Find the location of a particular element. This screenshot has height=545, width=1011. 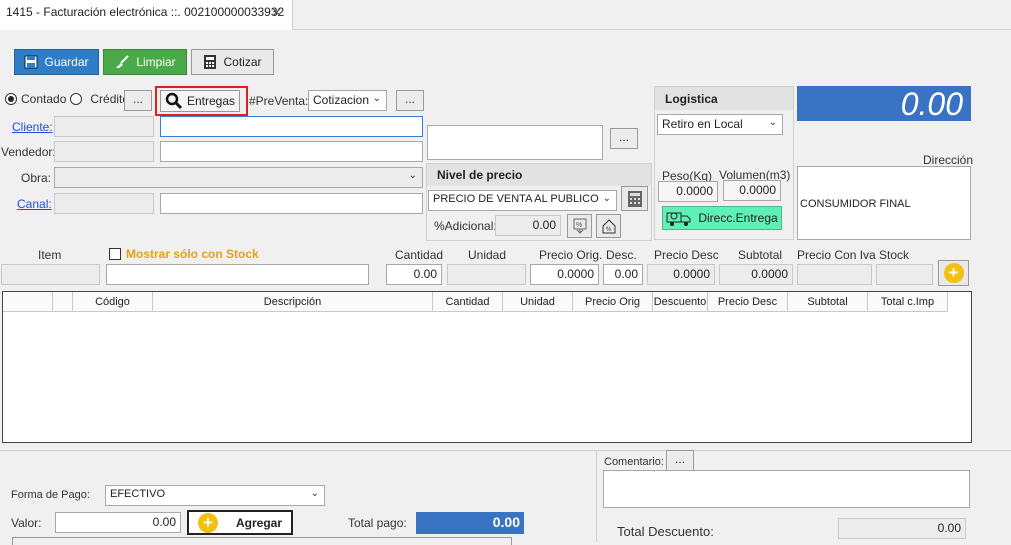

comentario-input is located at coordinates (786, 489).